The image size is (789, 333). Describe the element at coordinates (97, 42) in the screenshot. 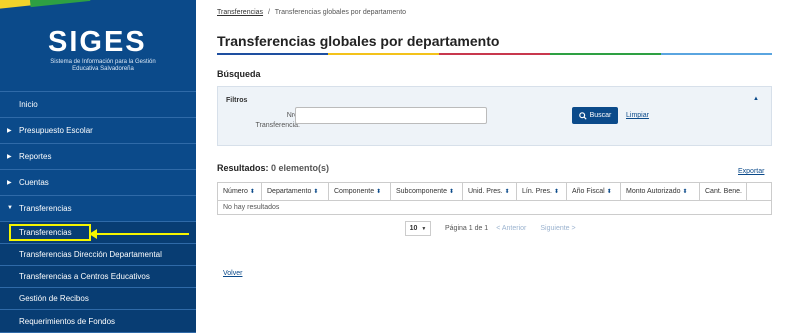

I see `brand-title: SIGES` at that location.